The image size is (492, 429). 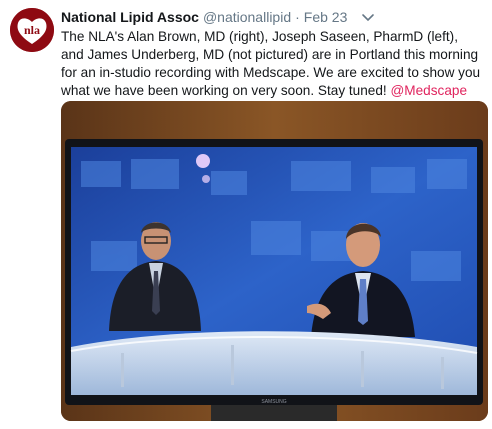 I want to click on mention-link: @Medscape, so click(x=428, y=90).